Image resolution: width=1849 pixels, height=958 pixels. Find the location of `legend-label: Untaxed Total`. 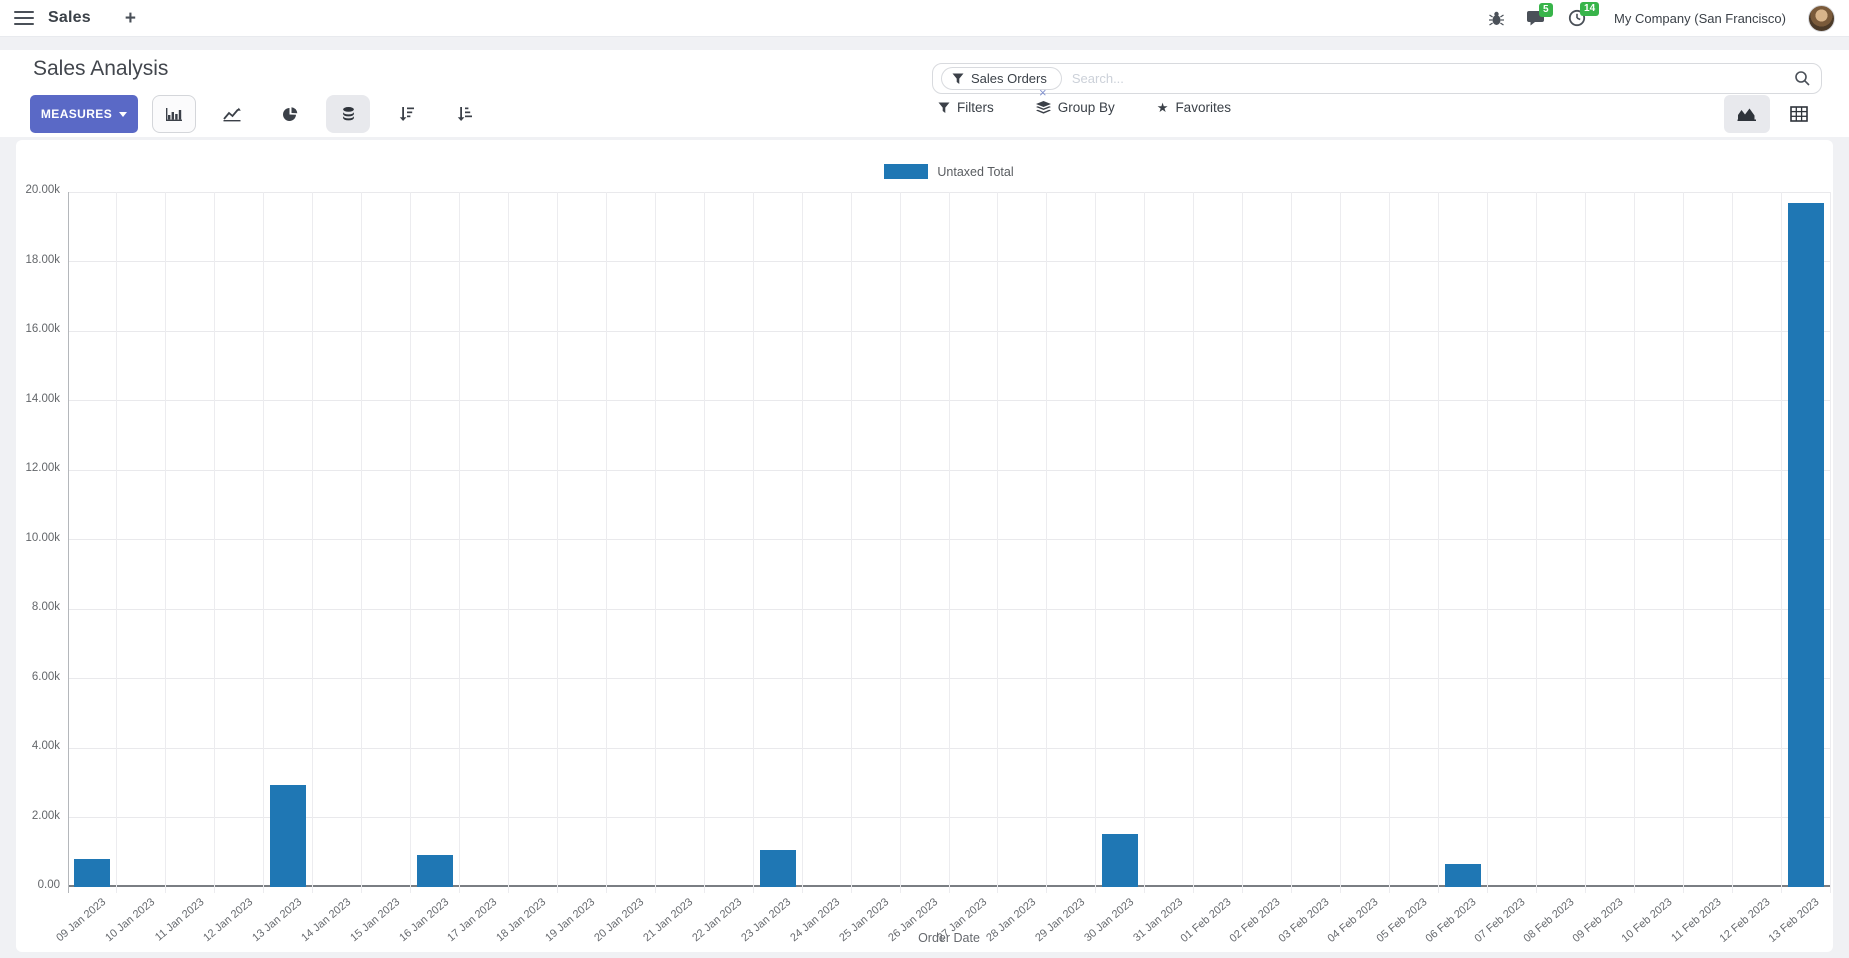

legend-label: Untaxed Total is located at coordinates (975, 171).